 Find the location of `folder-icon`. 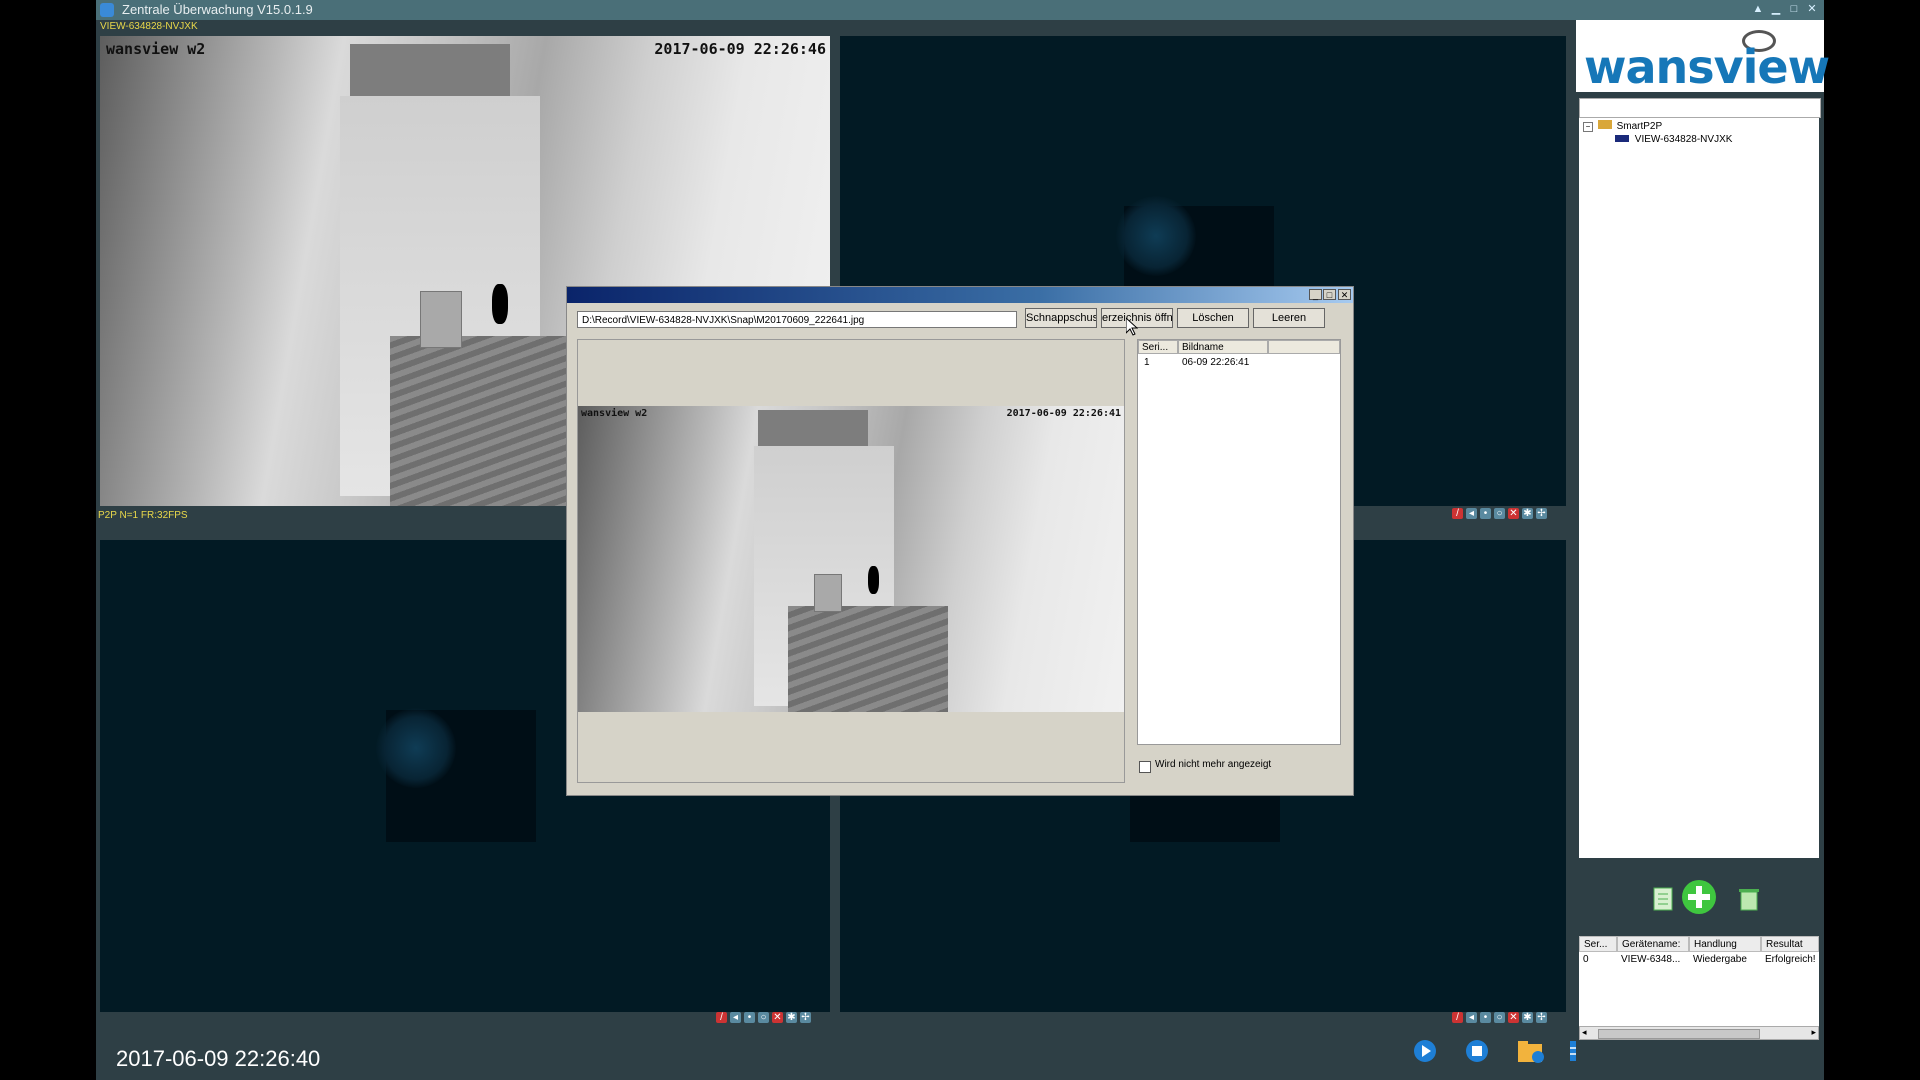

folder-icon is located at coordinates (1604, 124).